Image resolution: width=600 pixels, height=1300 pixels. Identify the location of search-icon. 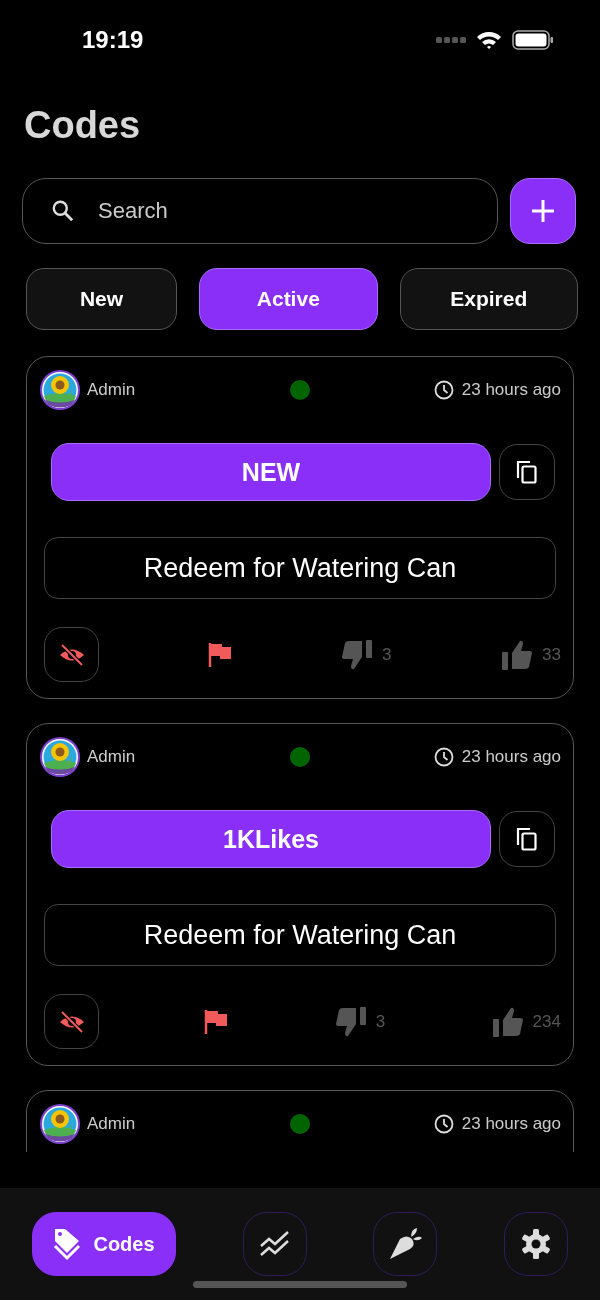
(63, 211).